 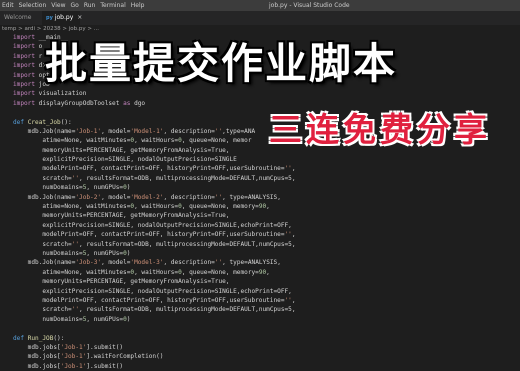 What do you see at coordinates (40, 338) in the screenshot?
I see `code-token: Run_JOB` at bounding box center [40, 338].